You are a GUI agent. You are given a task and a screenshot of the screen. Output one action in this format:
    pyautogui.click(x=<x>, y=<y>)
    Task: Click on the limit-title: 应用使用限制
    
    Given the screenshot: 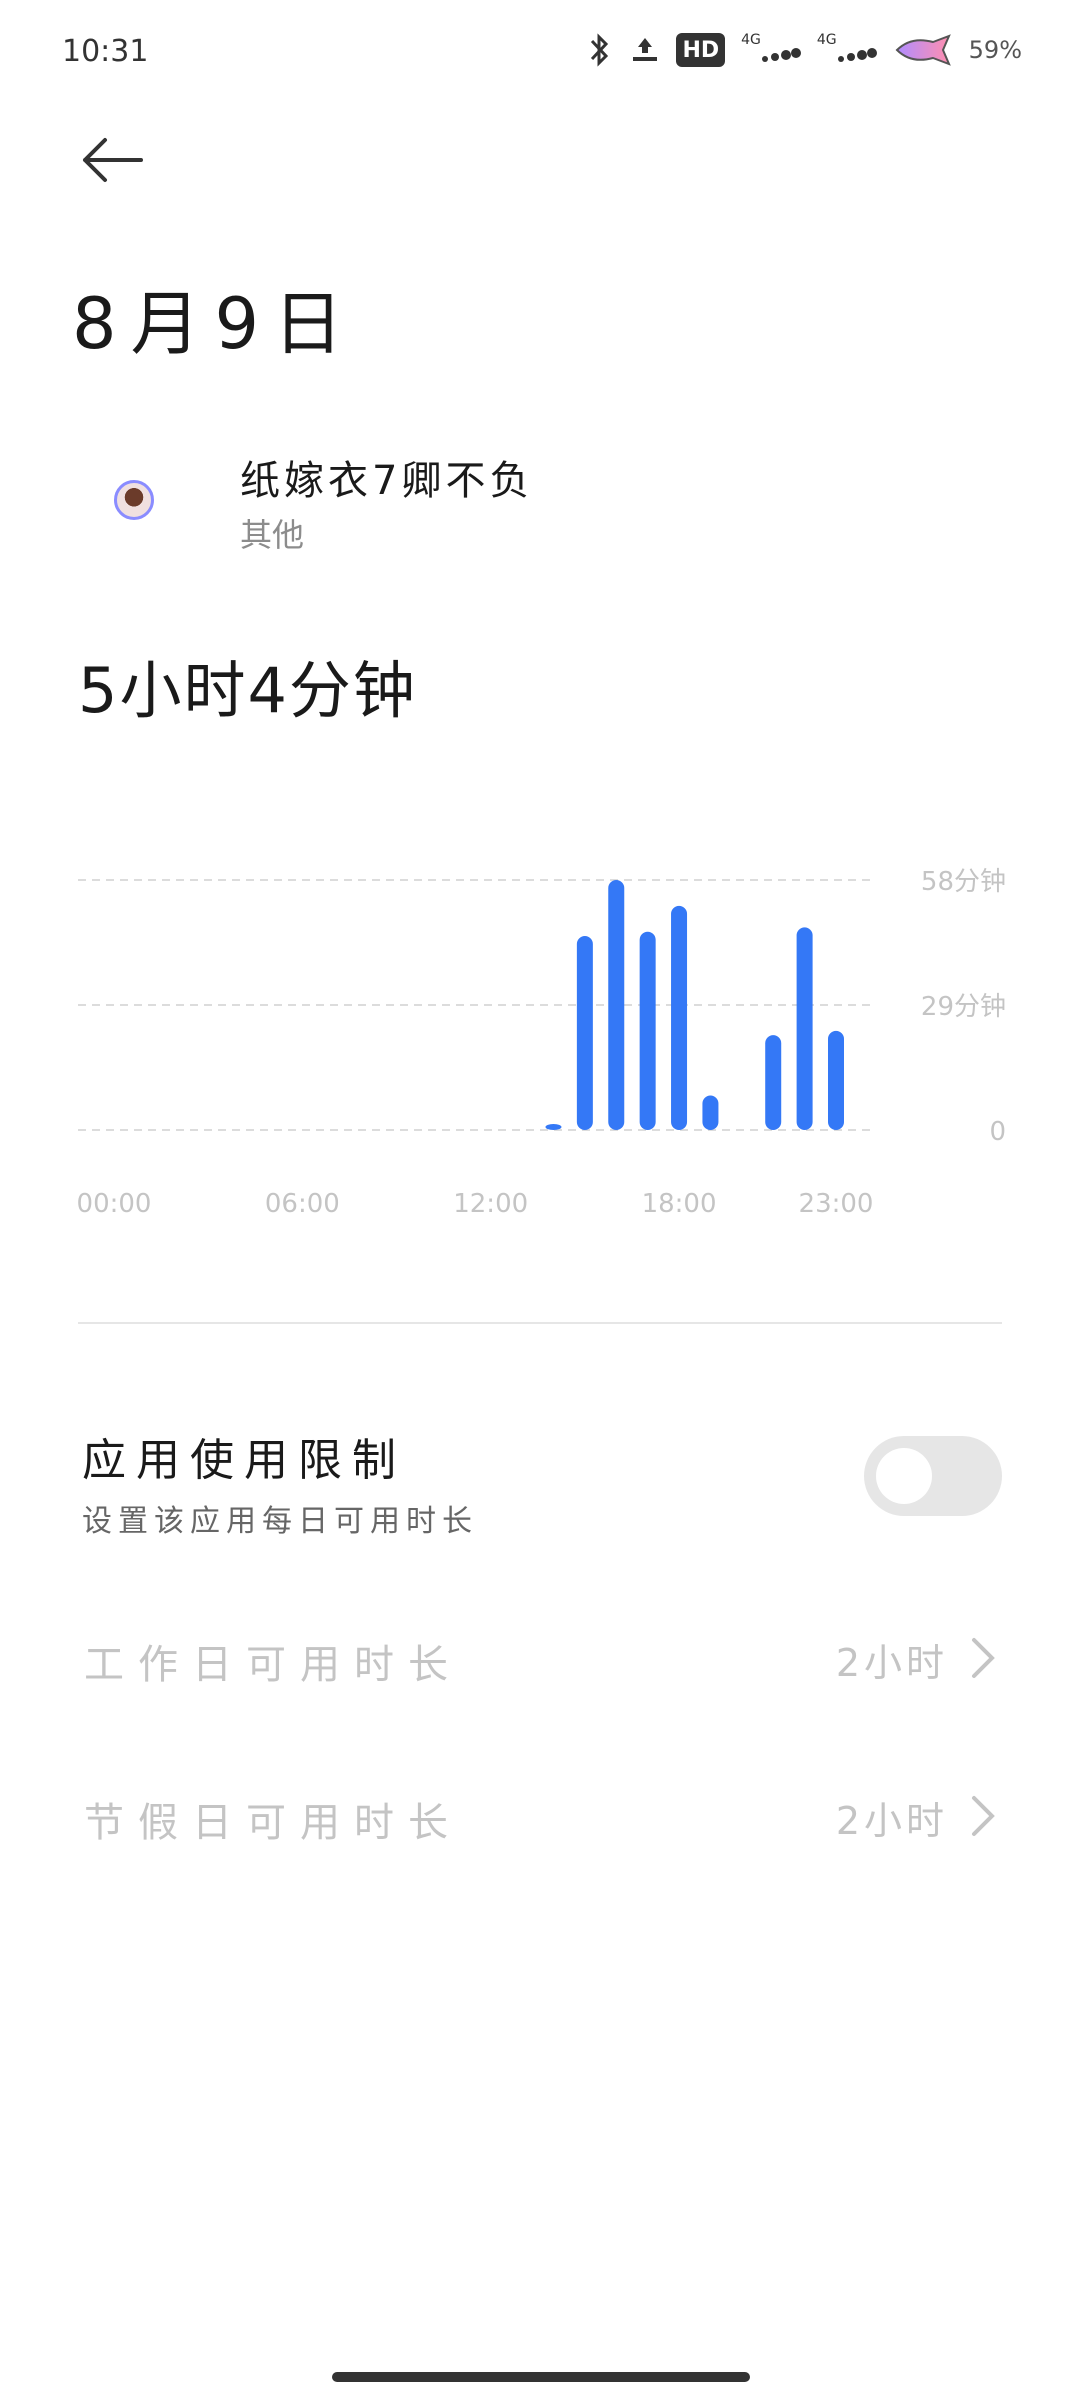 What is the action you would take?
    pyautogui.click(x=244, y=1460)
    